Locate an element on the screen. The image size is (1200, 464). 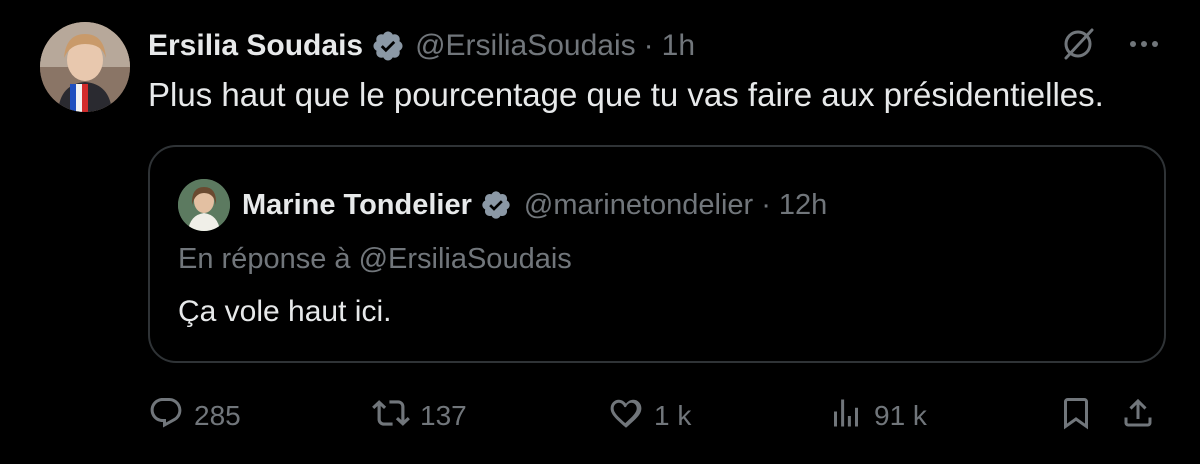
reply-icon is located at coordinates (166, 416).